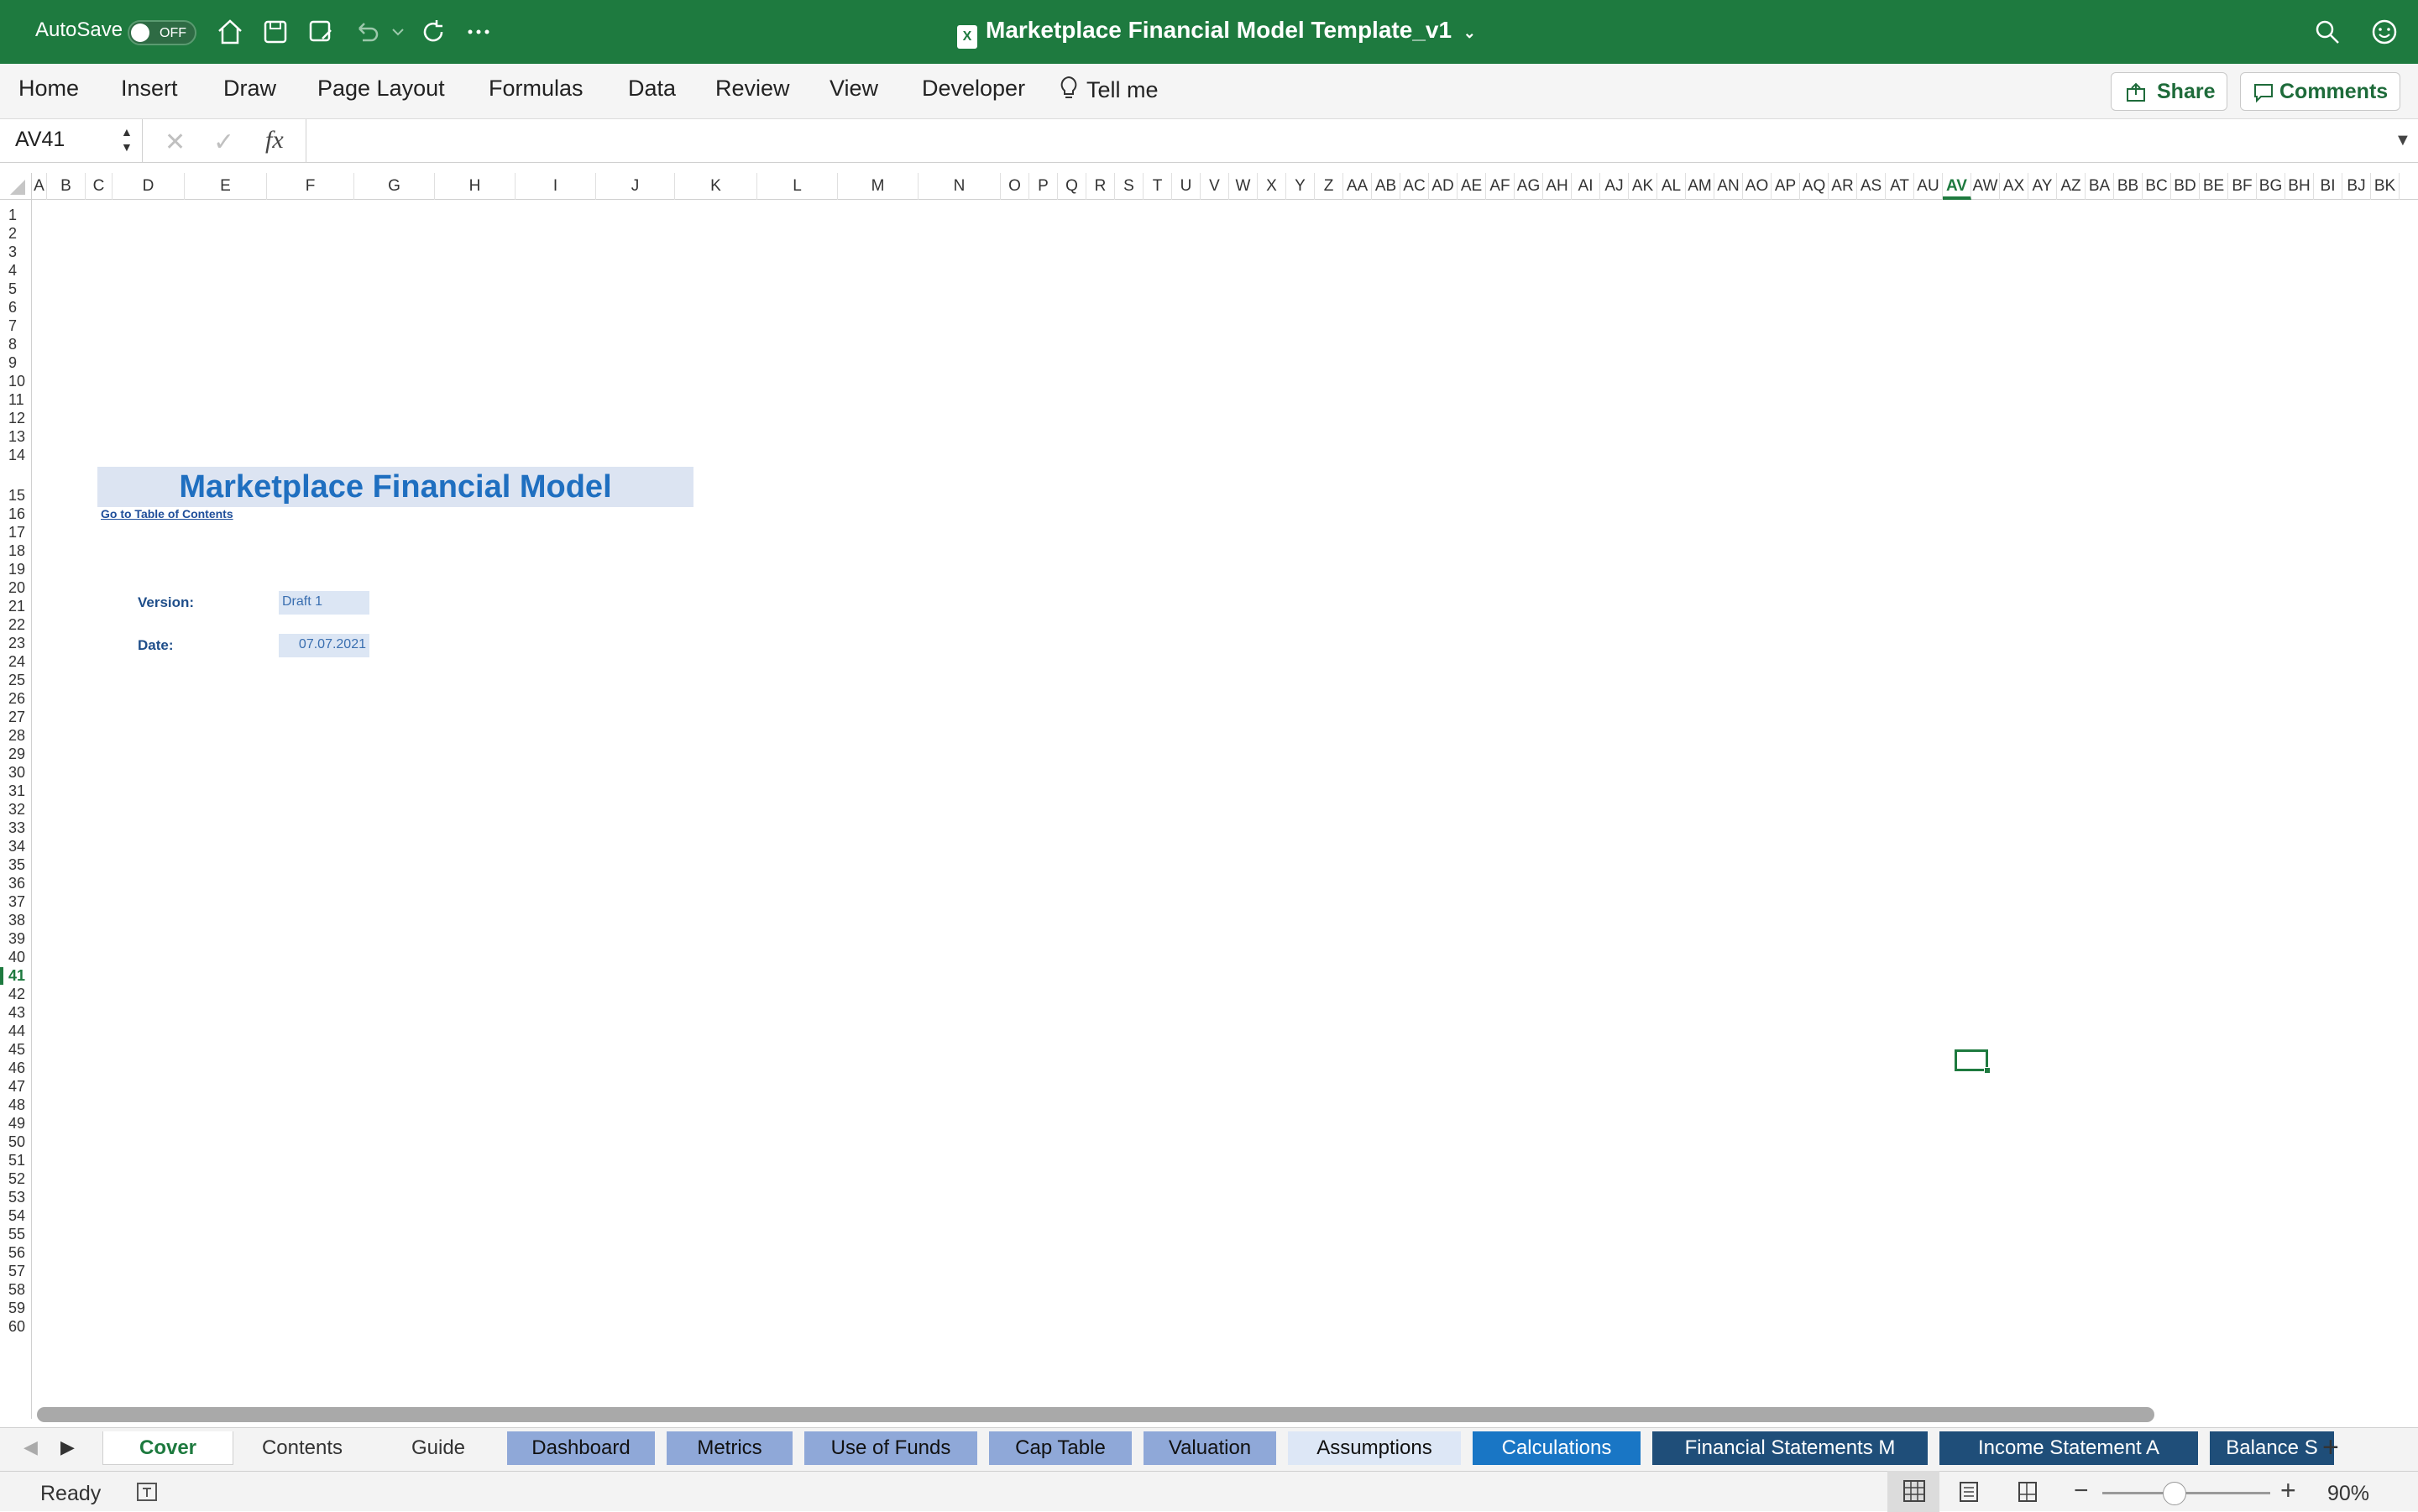  Describe the element at coordinates (1243, 186) in the screenshot. I see `column-header-w: W` at that location.